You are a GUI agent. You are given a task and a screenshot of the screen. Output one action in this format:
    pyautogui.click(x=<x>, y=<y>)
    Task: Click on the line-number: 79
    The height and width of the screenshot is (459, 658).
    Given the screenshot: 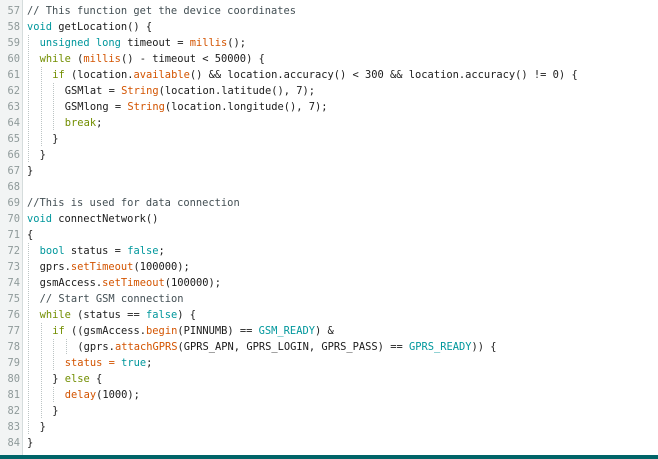 What is the action you would take?
    pyautogui.click(x=13, y=363)
    